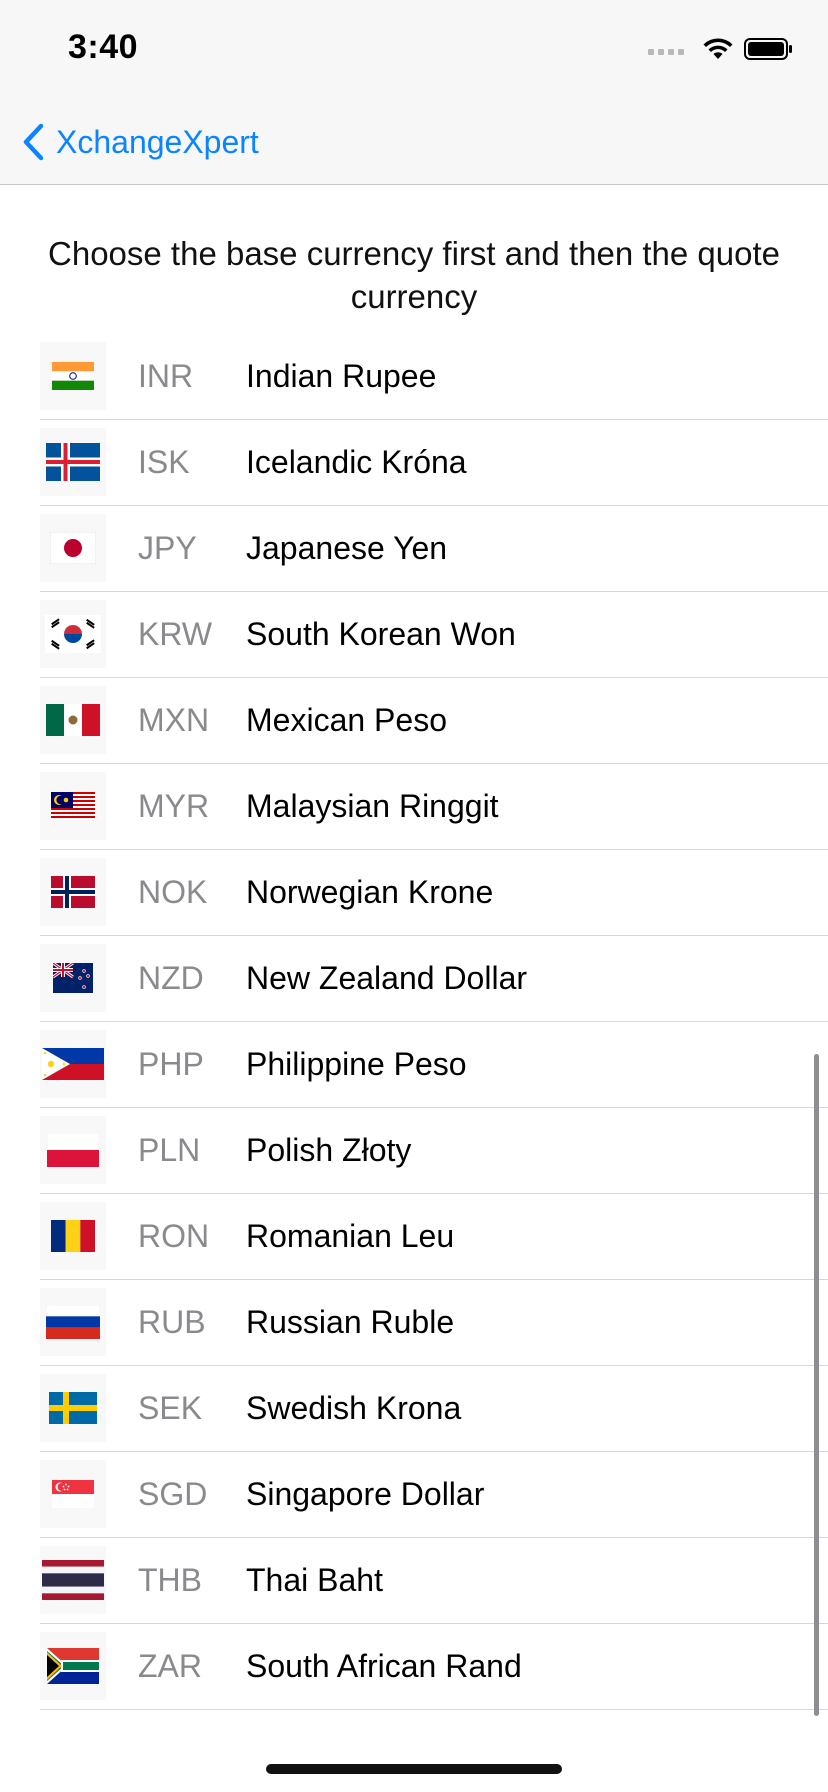  What do you see at coordinates (73, 376) in the screenshot?
I see `flag-india-icon` at bounding box center [73, 376].